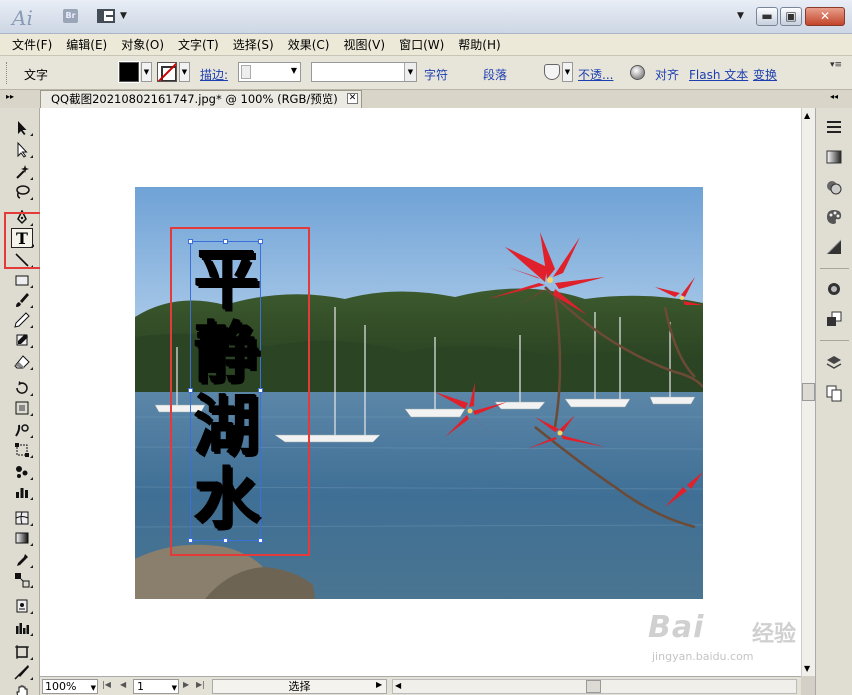 Image resolution: width=852 pixels, height=695 pixels. What do you see at coordinates (23, 192) in the screenshot?
I see `lasso-tool-icon` at bounding box center [23, 192].